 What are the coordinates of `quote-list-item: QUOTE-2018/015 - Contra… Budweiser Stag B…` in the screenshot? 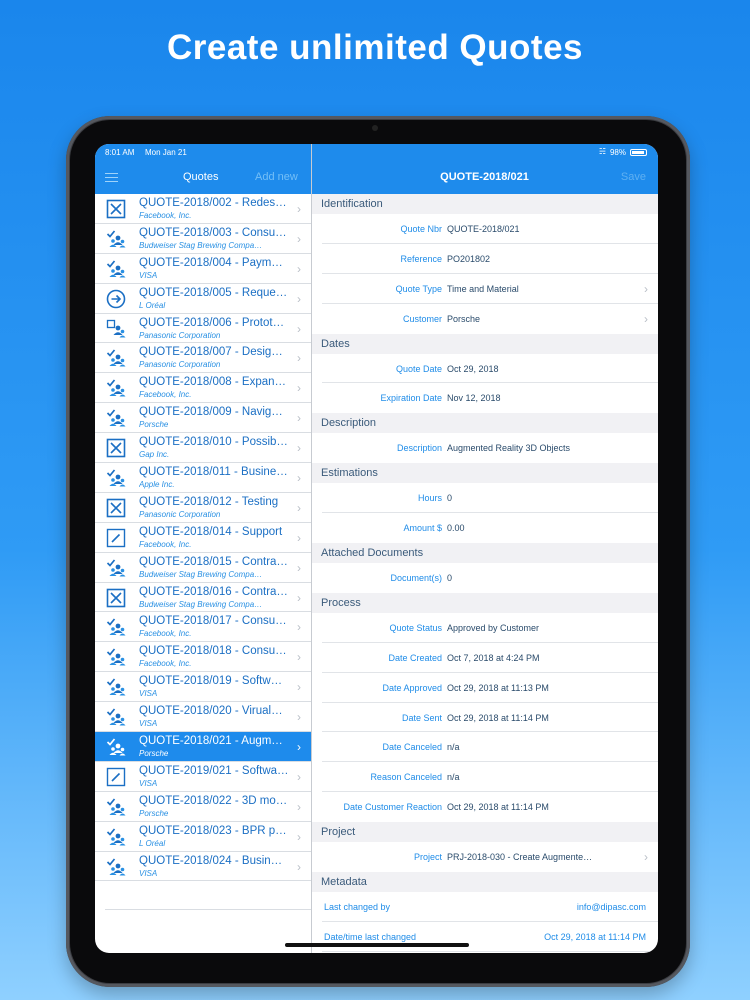 It's located at (203, 568).